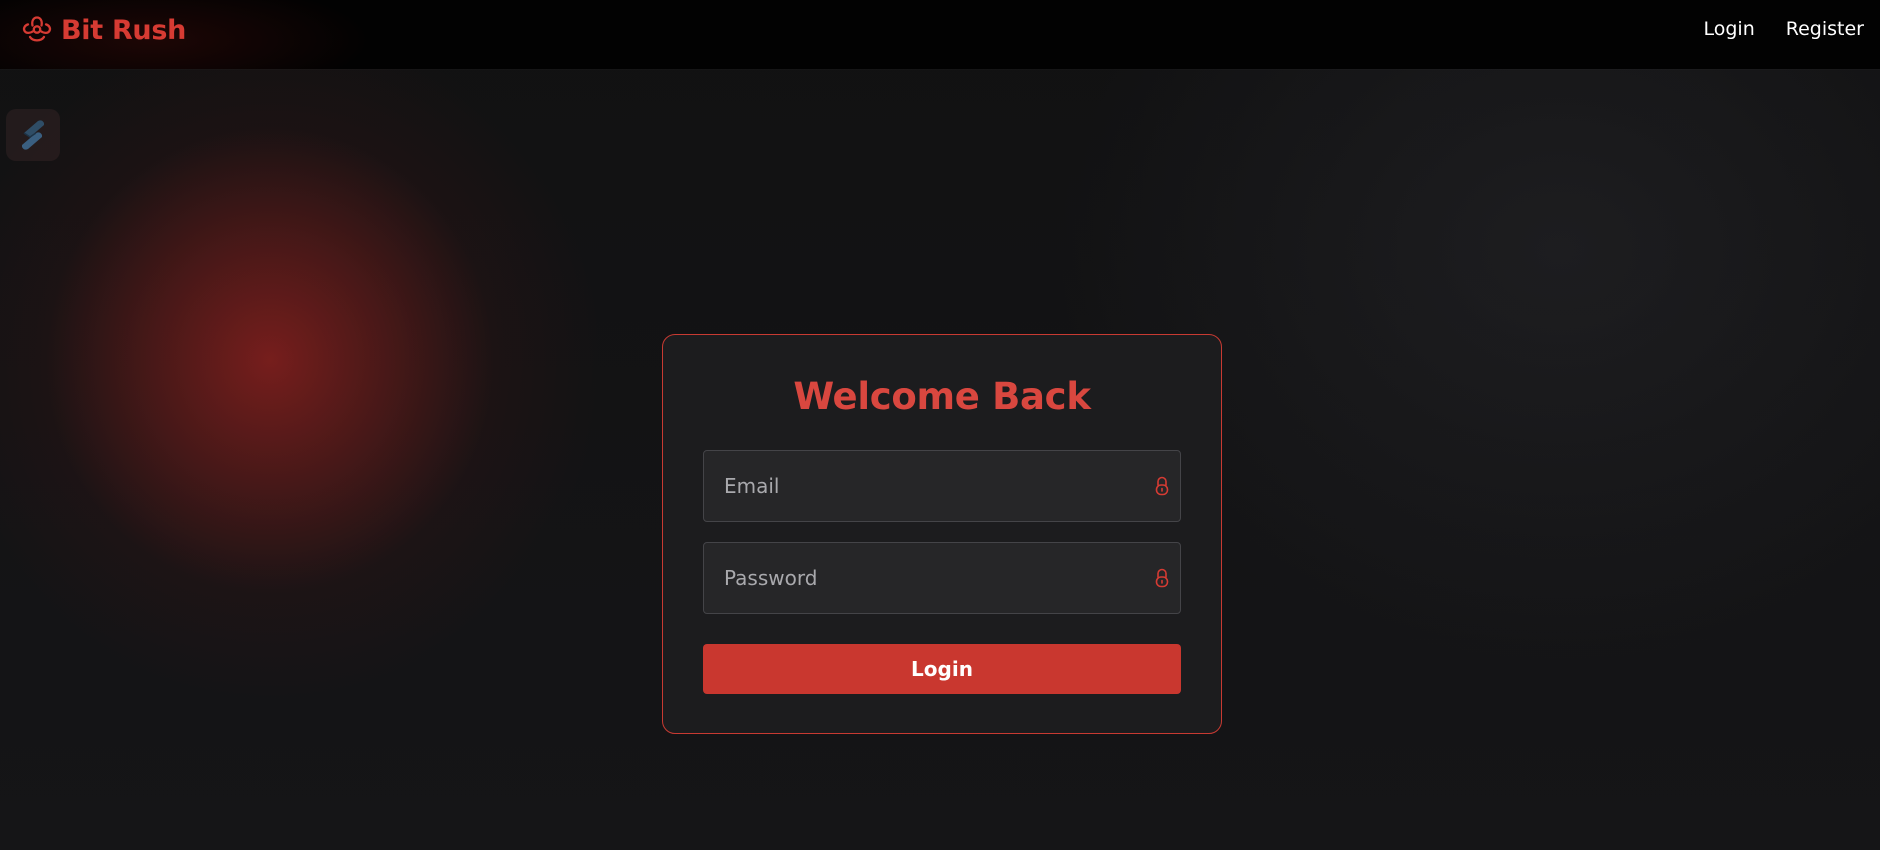 This screenshot has width=1880, height=850. I want to click on email-input, so click(942, 486).